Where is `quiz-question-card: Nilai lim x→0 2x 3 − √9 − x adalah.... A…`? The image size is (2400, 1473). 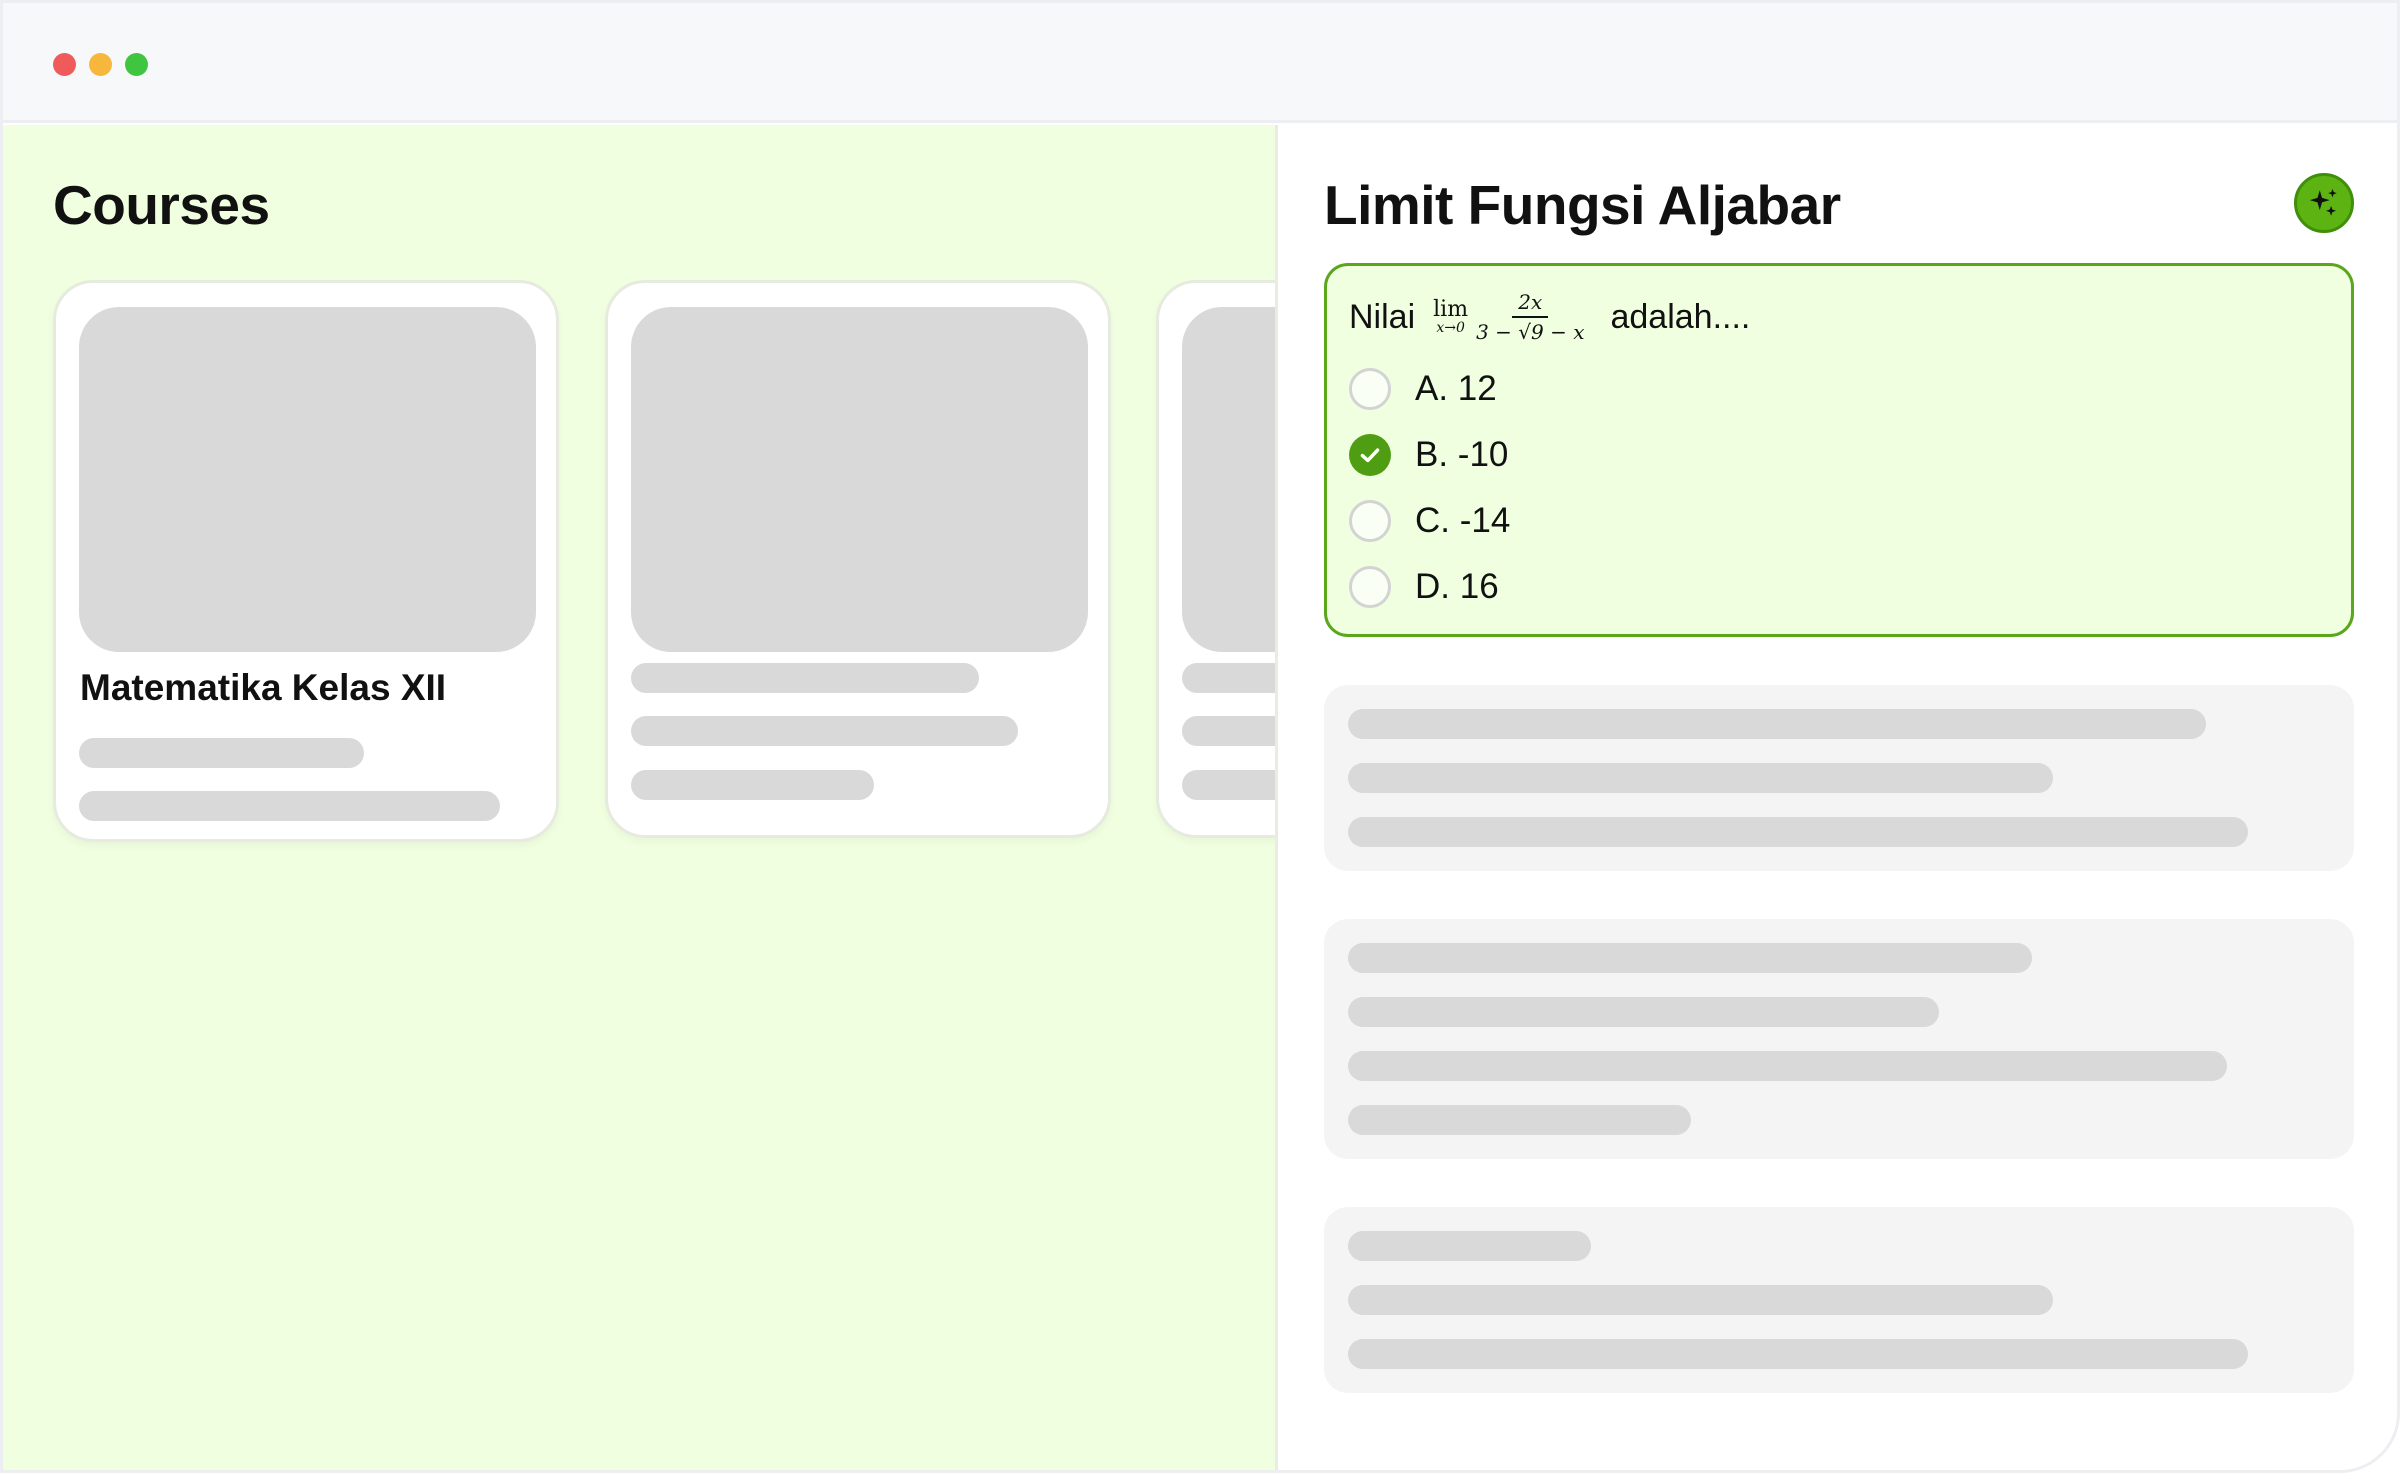 quiz-question-card: Nilai lim x→0 2x 3 − √9 − x adalah.... A… is located at coordinates (1839, 450).